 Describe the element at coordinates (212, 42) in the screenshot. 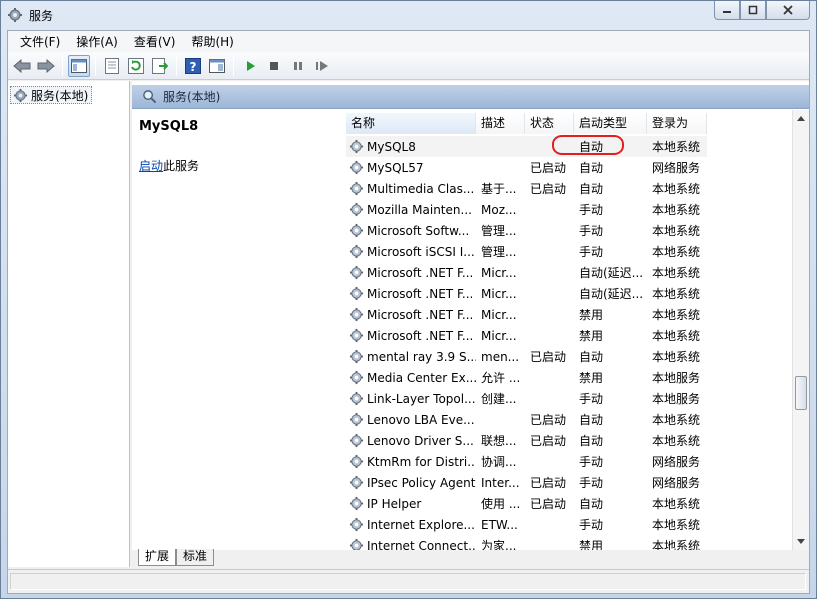

I see `menu-help: 帮助(H)` at that location.